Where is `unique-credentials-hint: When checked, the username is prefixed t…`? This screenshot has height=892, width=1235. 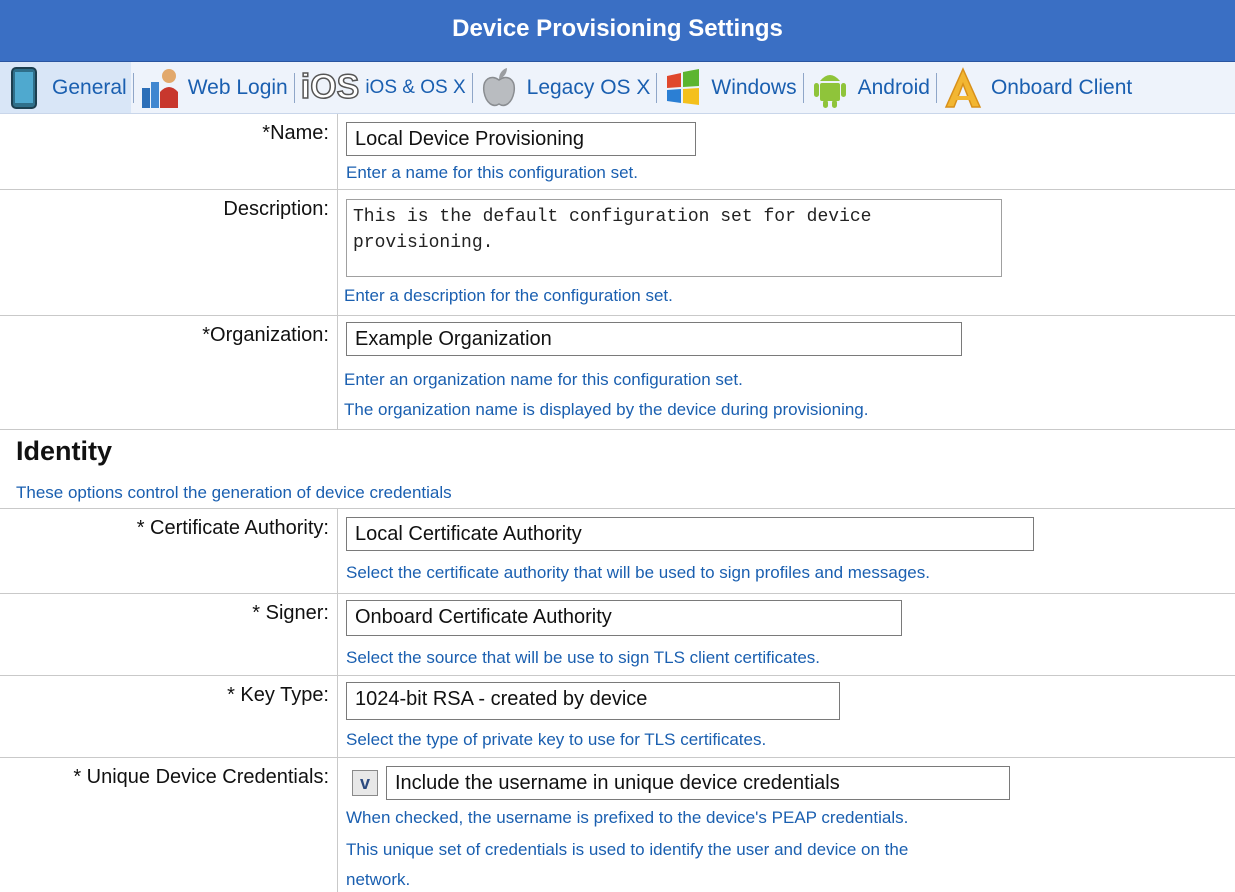
unique-credentials-hint: When checked, the username is prefixed t… is located at coordinates (627, 817).